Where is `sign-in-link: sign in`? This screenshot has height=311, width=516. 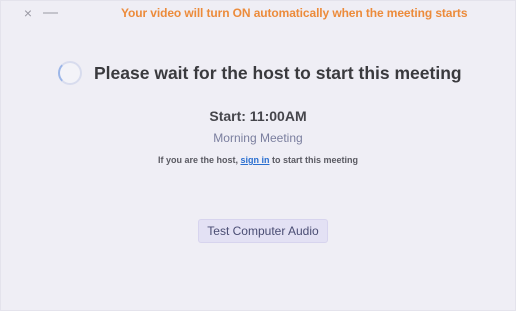 sign-in-link: sign in is located at coordinates (255, 160).